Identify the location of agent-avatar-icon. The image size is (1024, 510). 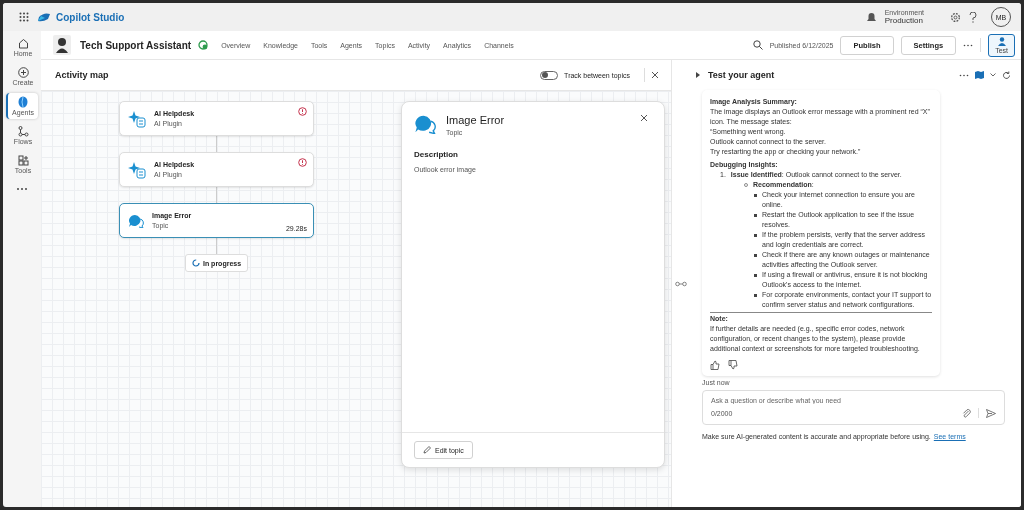
(62, 45).